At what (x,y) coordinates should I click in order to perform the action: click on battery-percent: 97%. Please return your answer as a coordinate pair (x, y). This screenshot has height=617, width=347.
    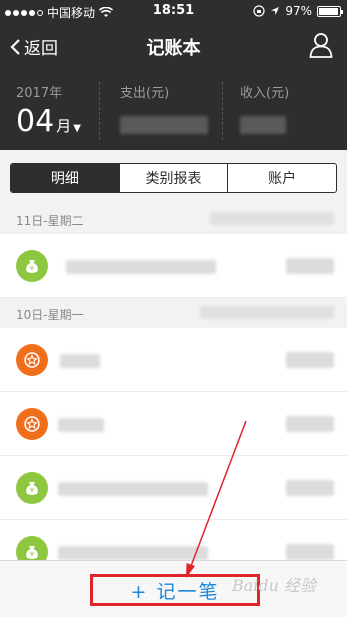
    Looking at the image, I should click on (298, 11).